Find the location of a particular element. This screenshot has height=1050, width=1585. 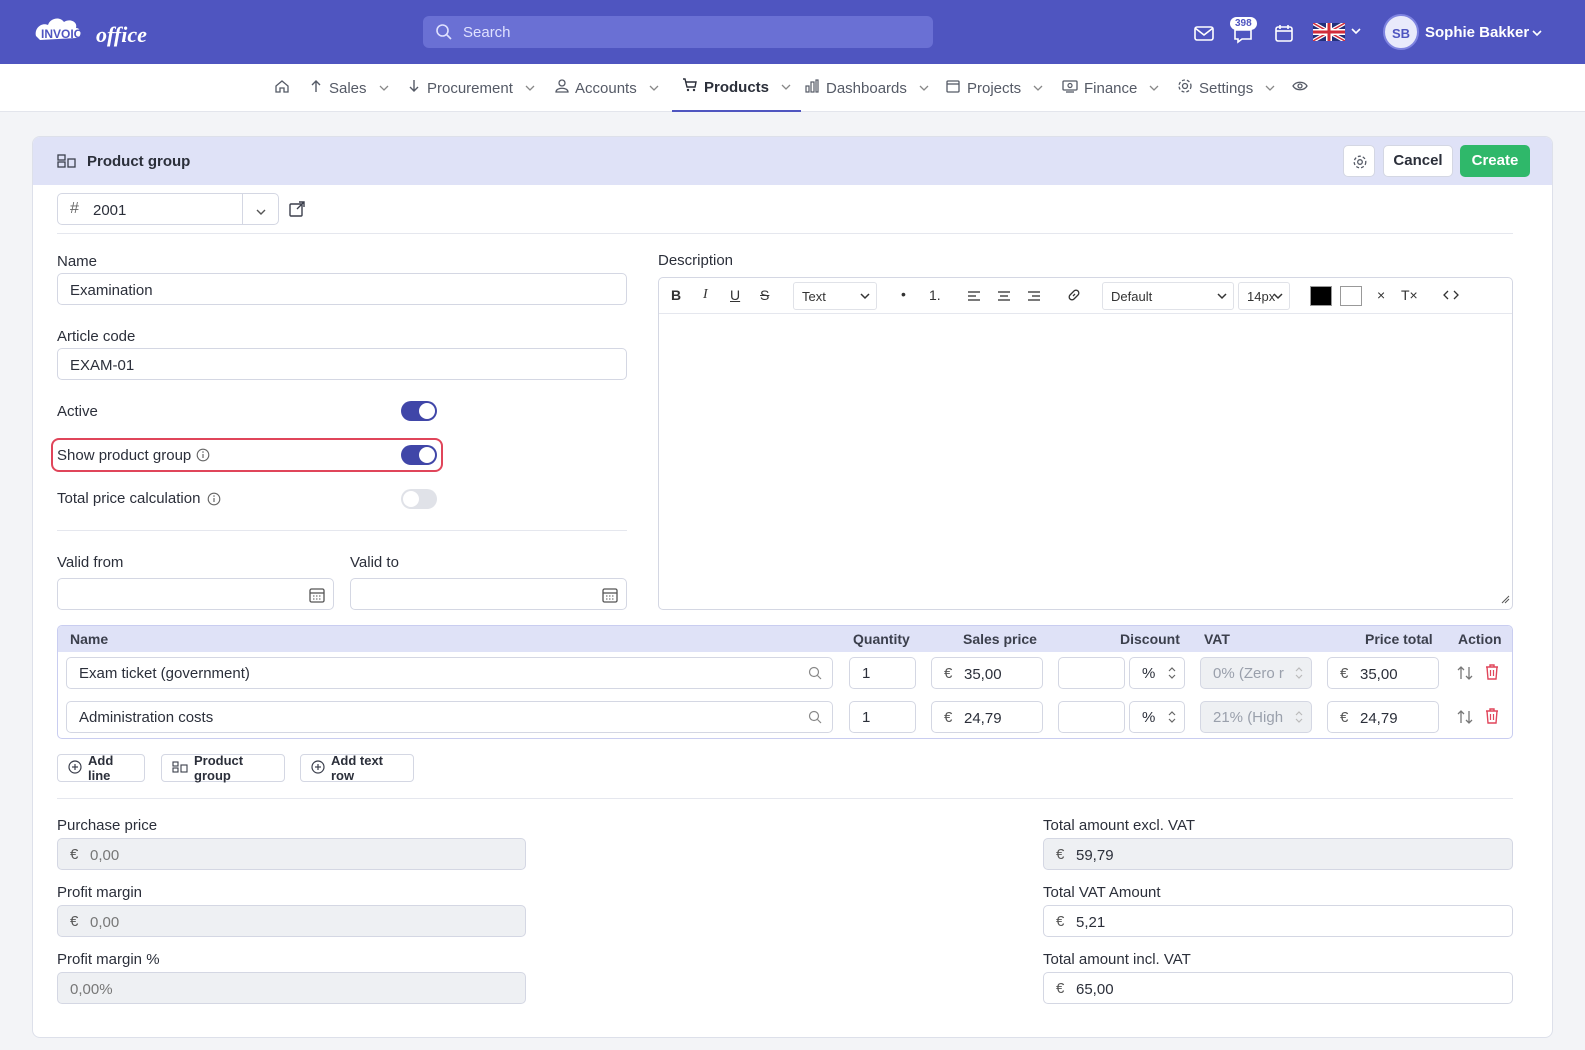

link-icon is located at coordinates (1074, 296).